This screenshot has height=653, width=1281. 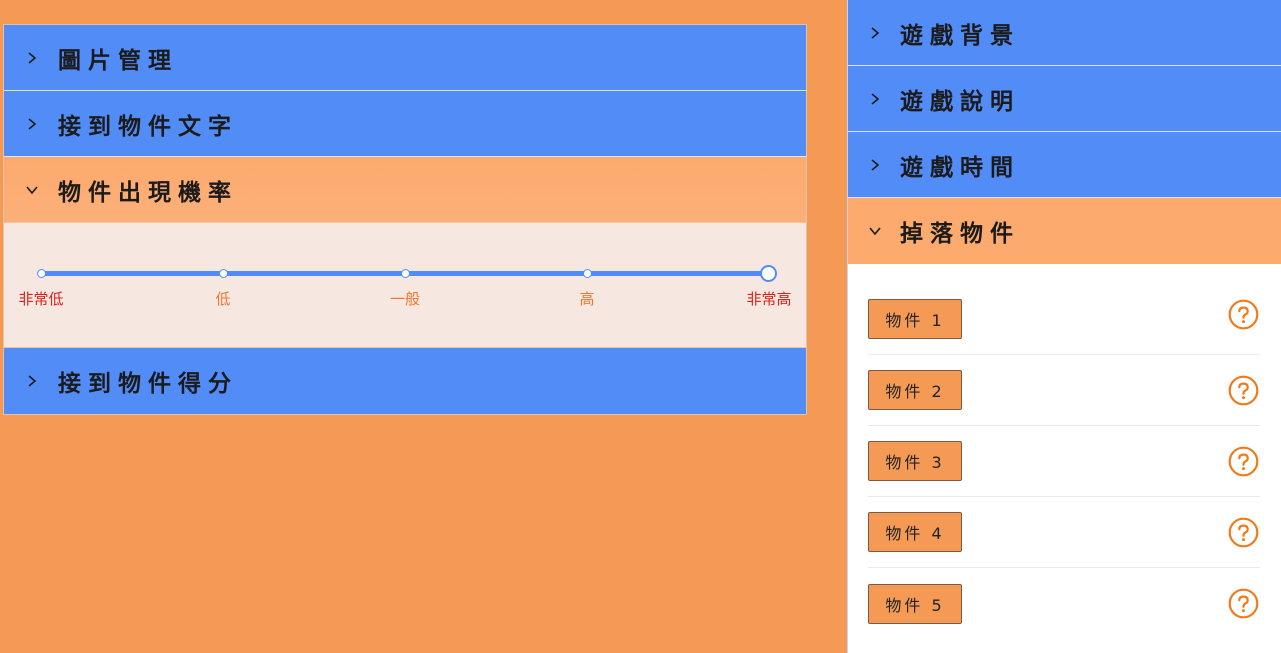 I want to click on slider-label-high: 高, so click(x=586, y=298).